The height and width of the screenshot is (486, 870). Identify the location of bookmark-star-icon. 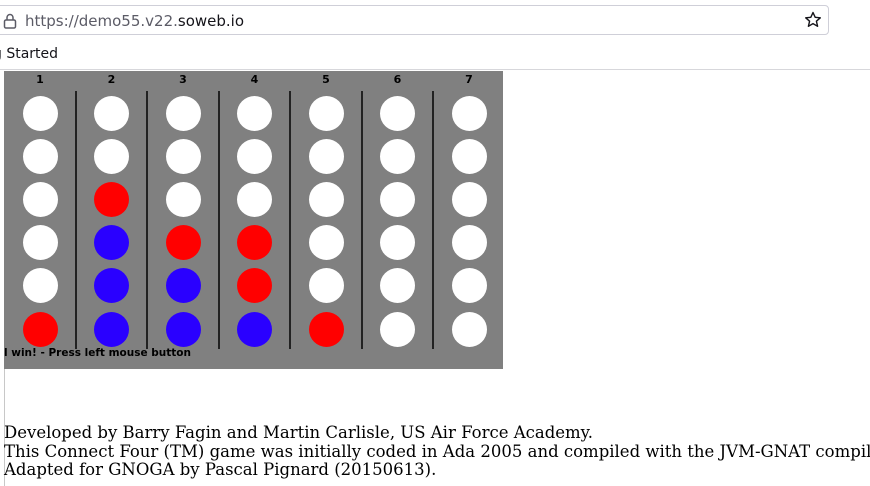
(813, 20).